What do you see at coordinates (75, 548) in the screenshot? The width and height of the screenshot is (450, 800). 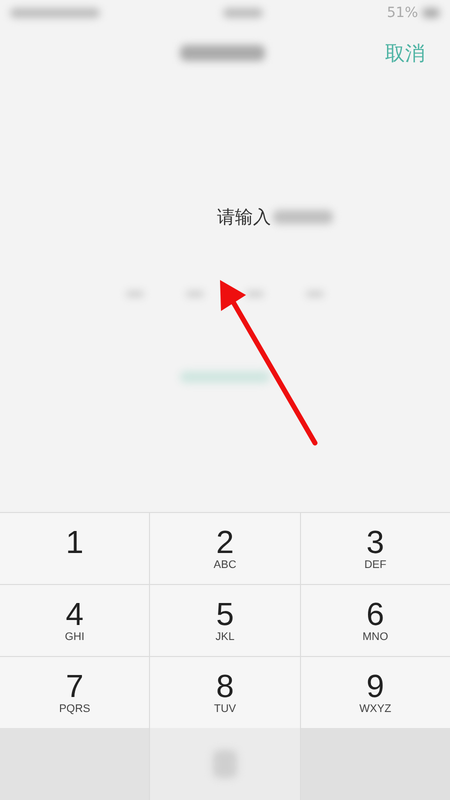 I see `keypad-key: 1` at bounding box center [75, 548].